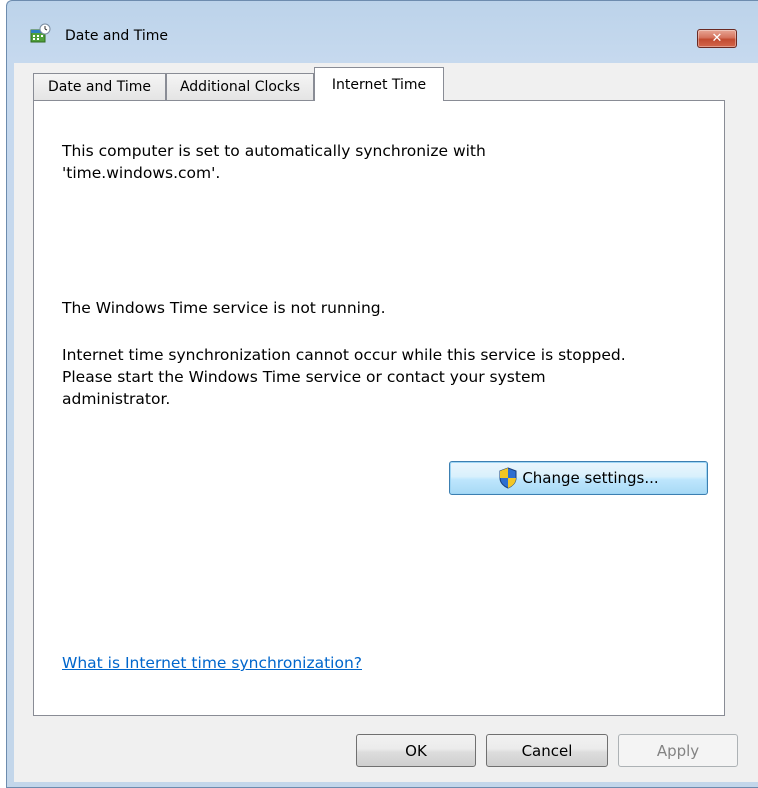 This screenshot has width=758, height=788. Describe the element at coordinates (212, 663) in the screenshot. I see `help-link: What is Internet time synchronization?` at that location.